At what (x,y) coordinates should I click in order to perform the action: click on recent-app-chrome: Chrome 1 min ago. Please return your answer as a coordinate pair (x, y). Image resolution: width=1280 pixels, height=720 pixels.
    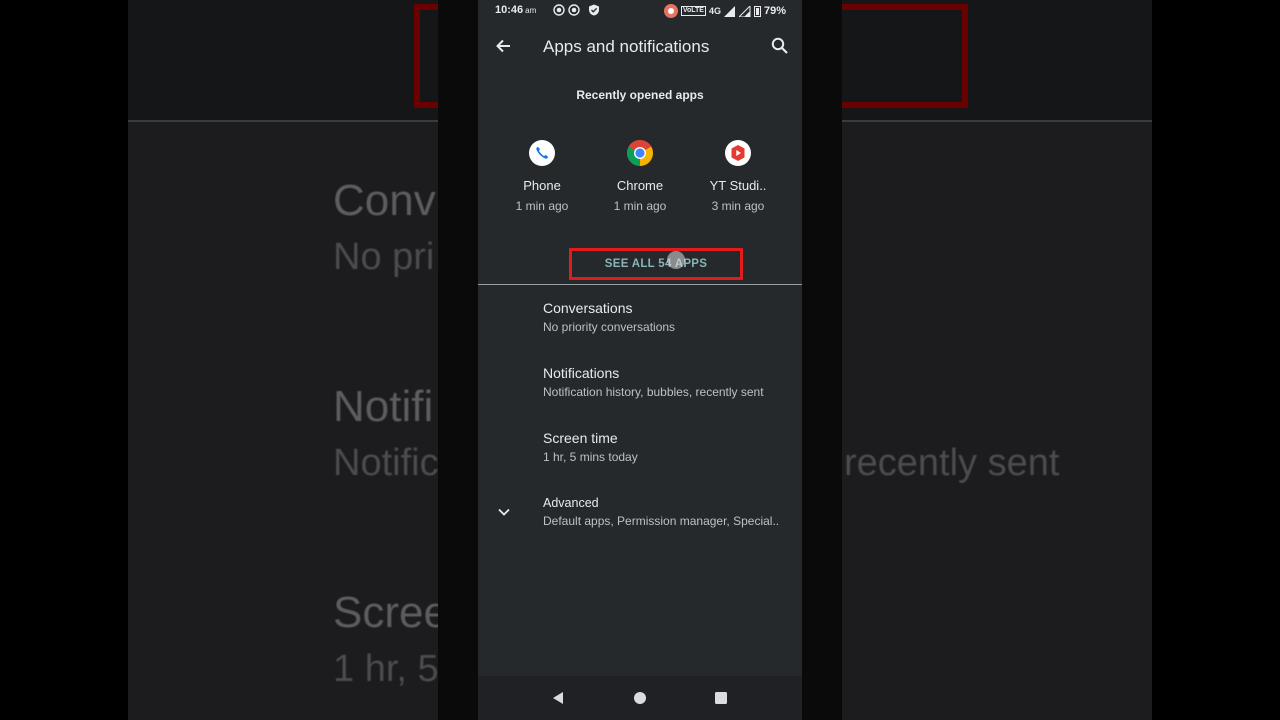
    Looking at the image, I should click on (640, 176).